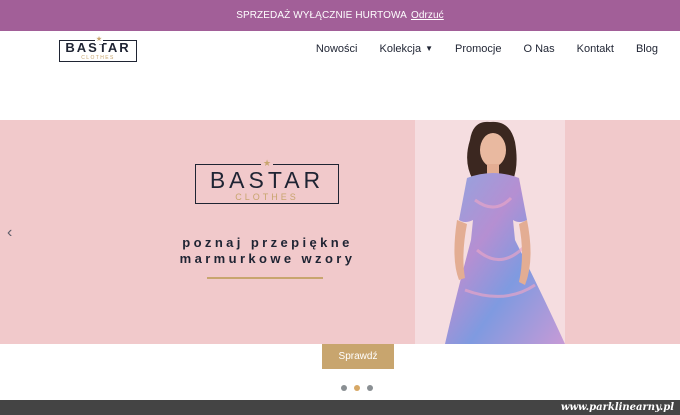 This screenshot has height=415, width=680. I want to click on chevron-down-icon: ▼, so click(429, 48).